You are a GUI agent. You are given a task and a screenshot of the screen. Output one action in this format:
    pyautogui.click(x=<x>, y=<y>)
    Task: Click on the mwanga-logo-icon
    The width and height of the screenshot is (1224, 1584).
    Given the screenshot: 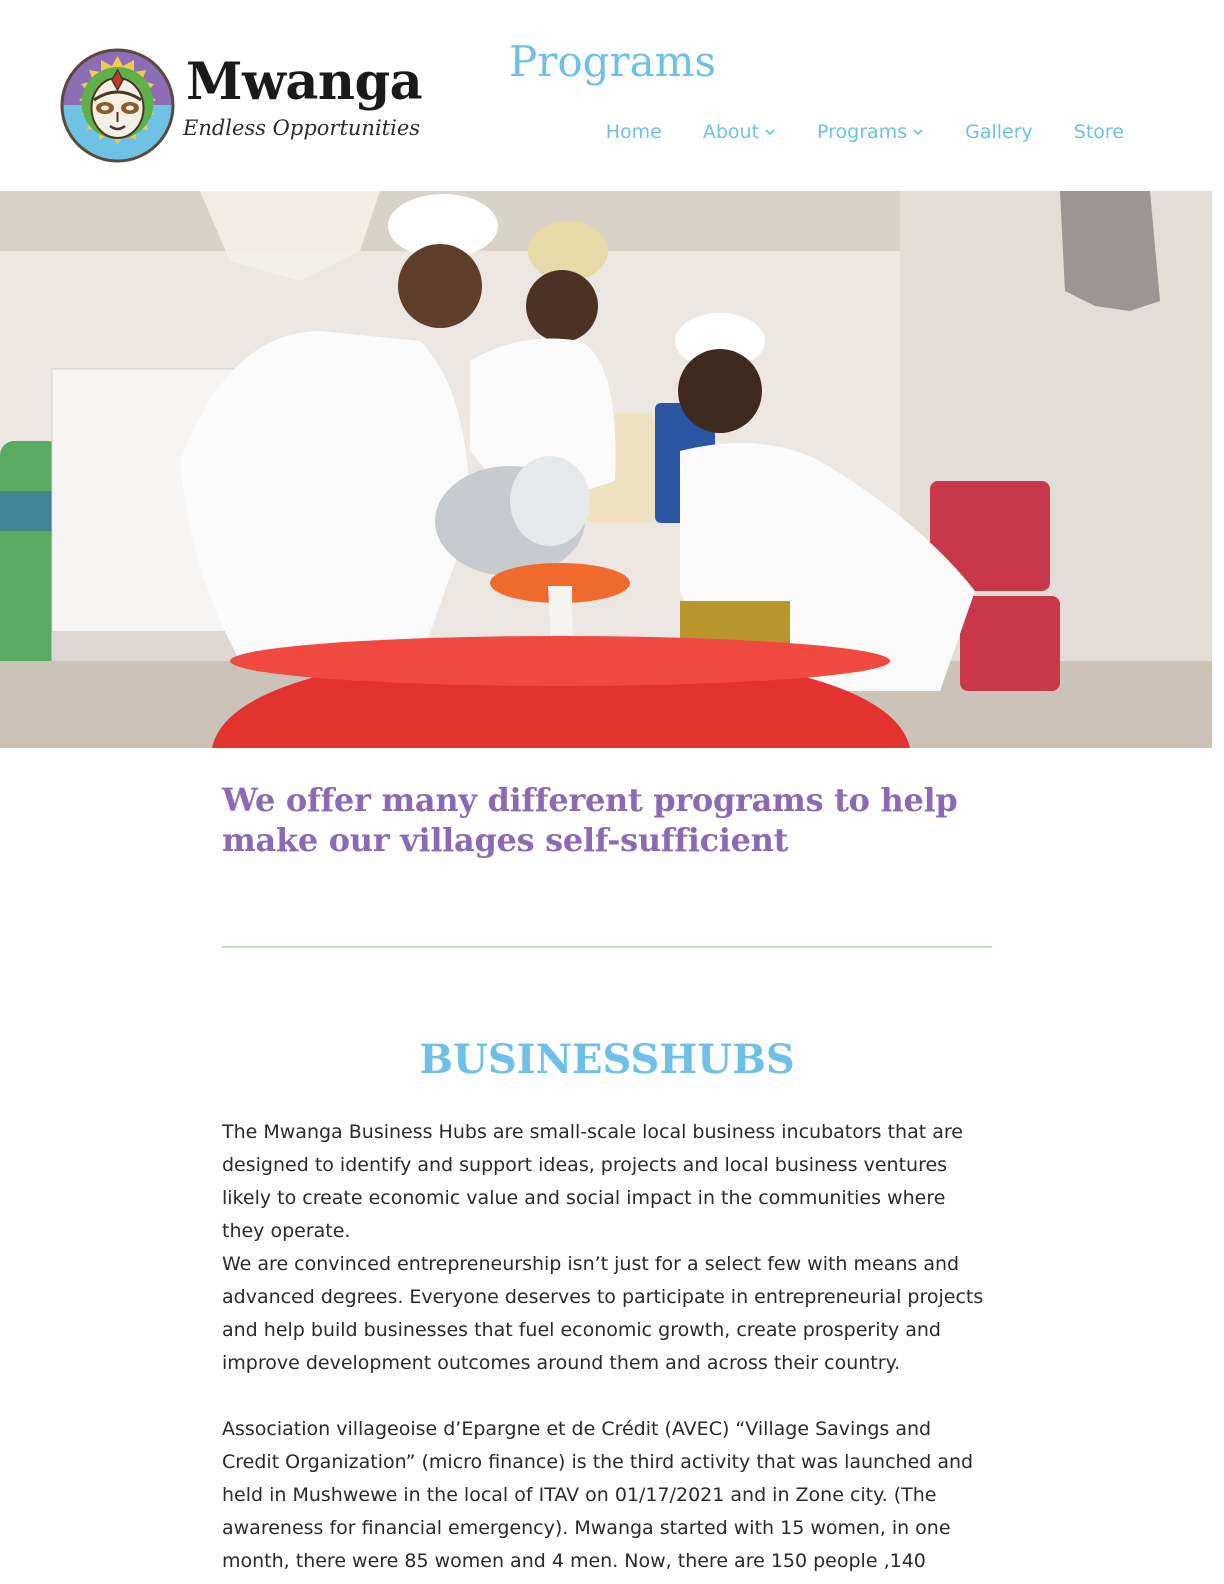 What is the action you would take?
    pyautogui.click(x=117, y=105)
    